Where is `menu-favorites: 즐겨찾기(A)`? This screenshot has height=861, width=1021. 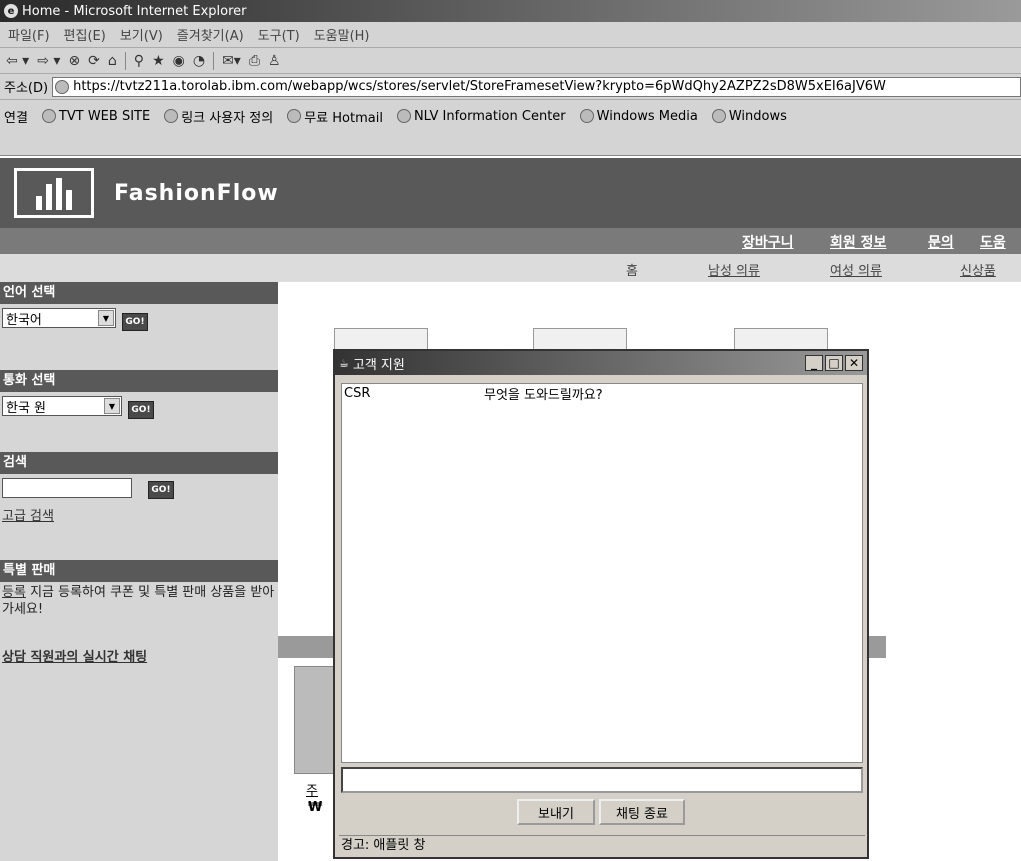
menu-favorites: 즐겨찾기(A) is located at coordinates (210, 34).